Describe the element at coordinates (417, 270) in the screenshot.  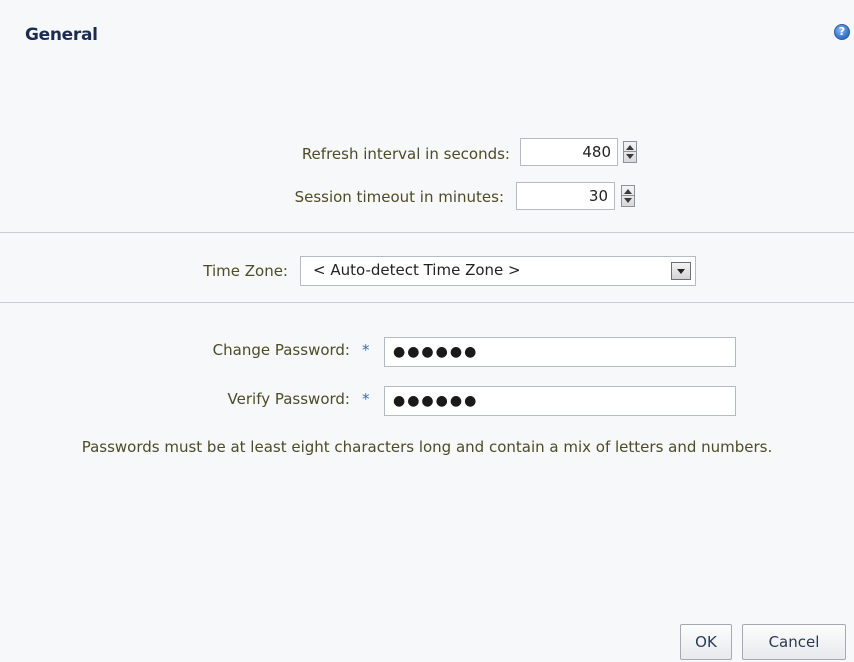
I see `timezone-selected-value: < Auto-detect Time Zone >` at that location.